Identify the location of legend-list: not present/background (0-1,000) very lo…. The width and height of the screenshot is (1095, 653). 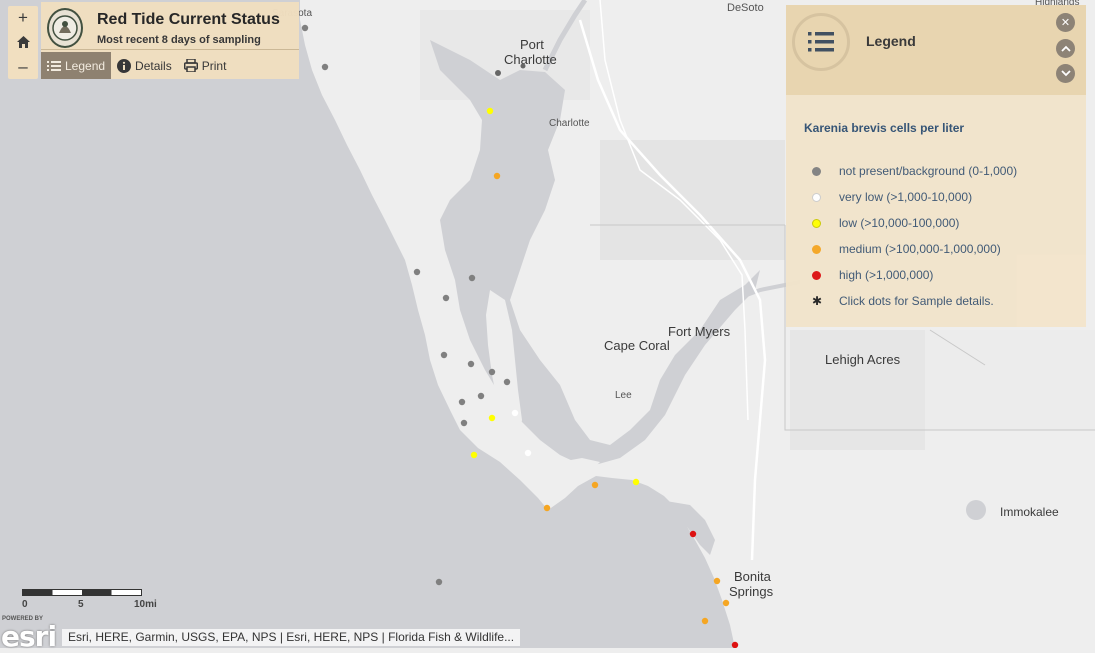
(914, 236).